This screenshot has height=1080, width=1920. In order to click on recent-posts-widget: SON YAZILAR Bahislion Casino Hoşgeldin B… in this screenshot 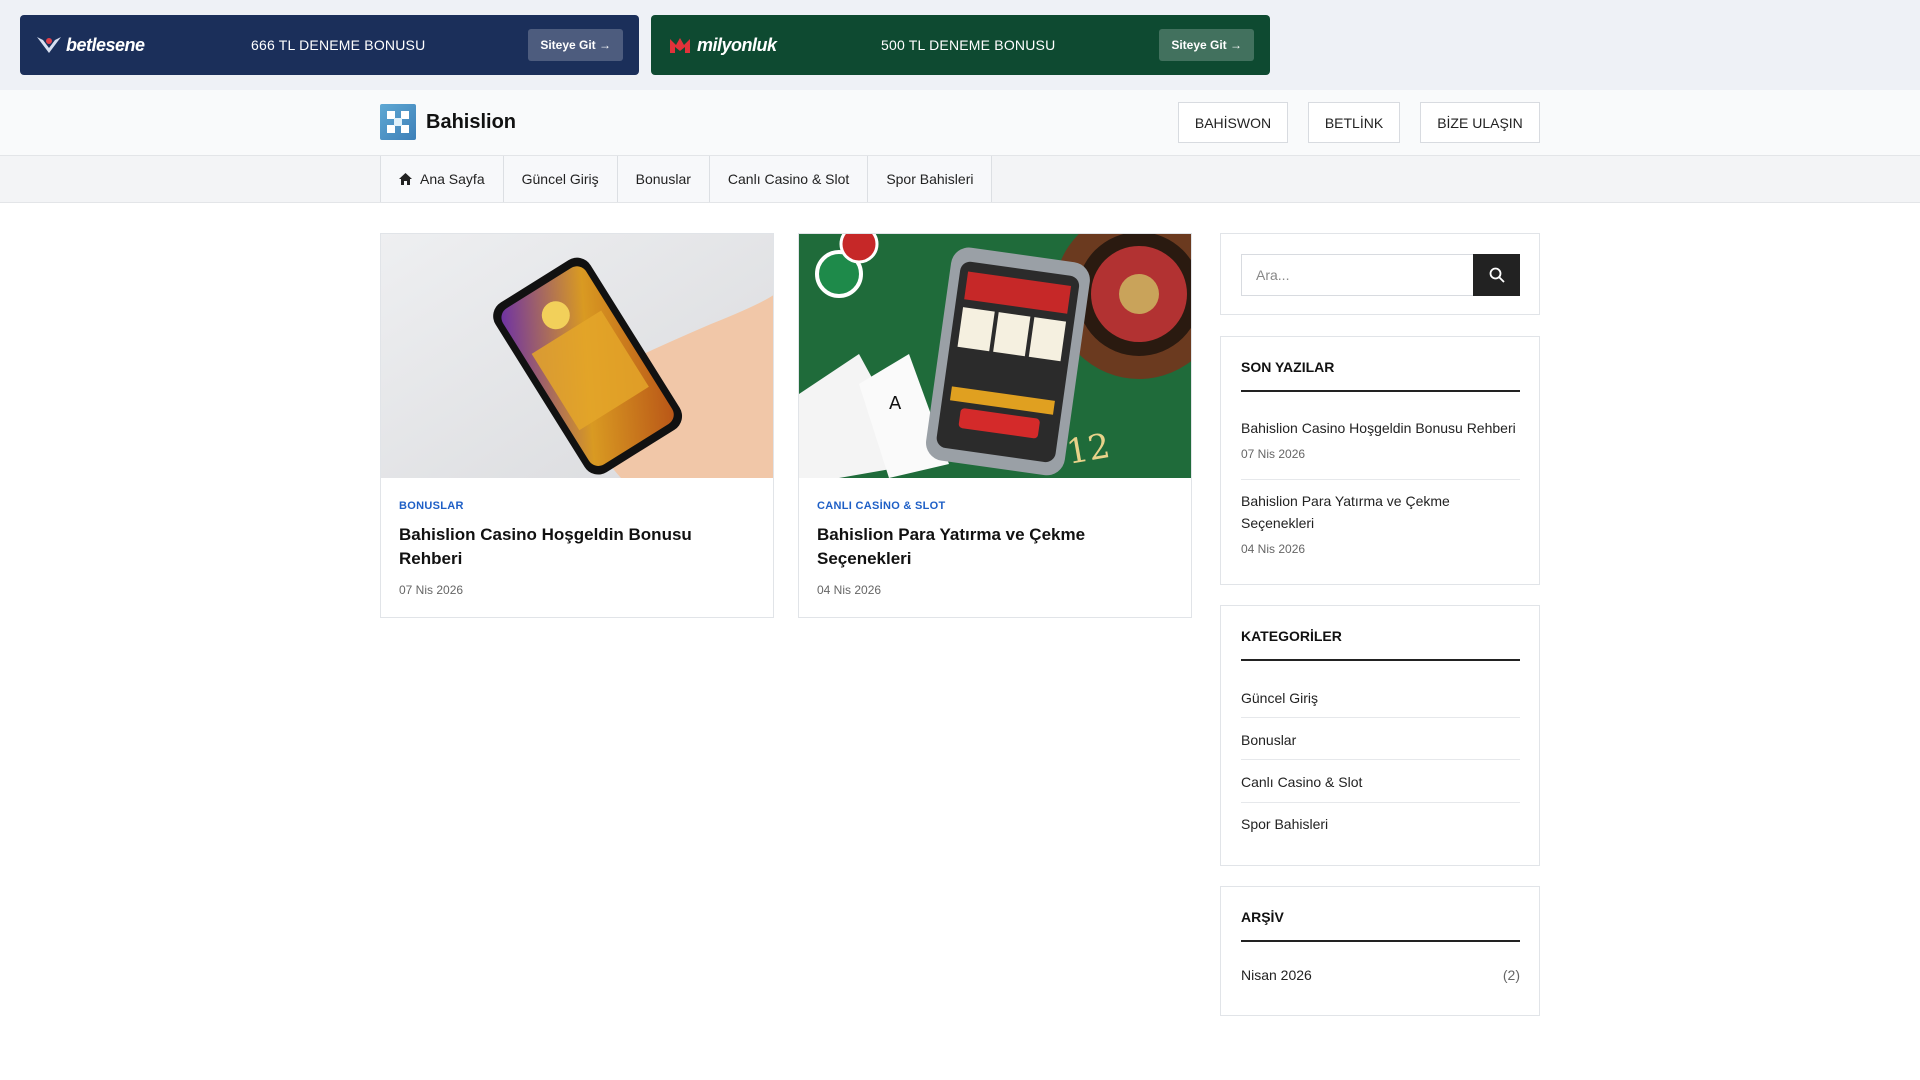, I will do `click(1380, 460)`.